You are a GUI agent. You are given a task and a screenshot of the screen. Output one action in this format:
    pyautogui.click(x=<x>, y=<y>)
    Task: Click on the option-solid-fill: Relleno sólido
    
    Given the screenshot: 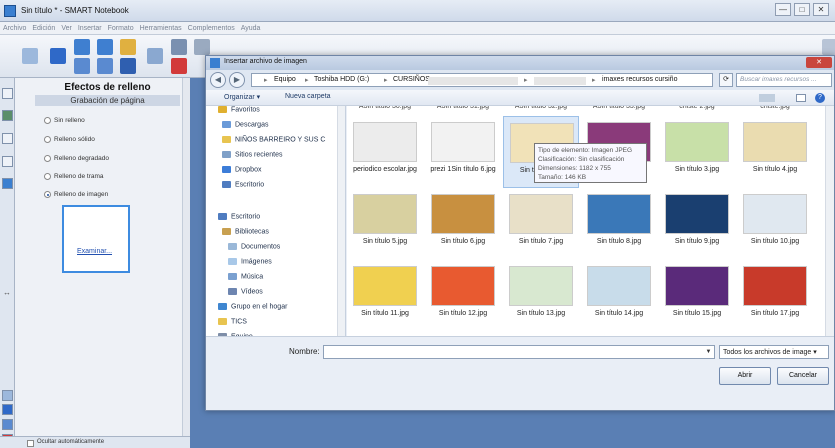 What is the action you would take?
    pyautogui.click(x=69, y=139)
    